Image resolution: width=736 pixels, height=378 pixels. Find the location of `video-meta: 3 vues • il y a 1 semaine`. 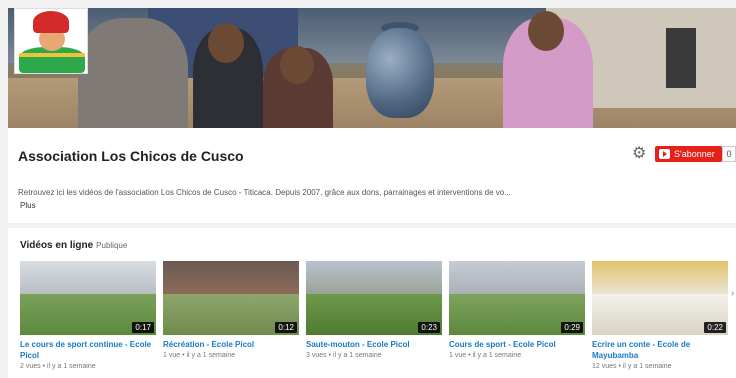

video-meta: 3 vues • il y a 1 semaine is located at coordinates (344, 355).